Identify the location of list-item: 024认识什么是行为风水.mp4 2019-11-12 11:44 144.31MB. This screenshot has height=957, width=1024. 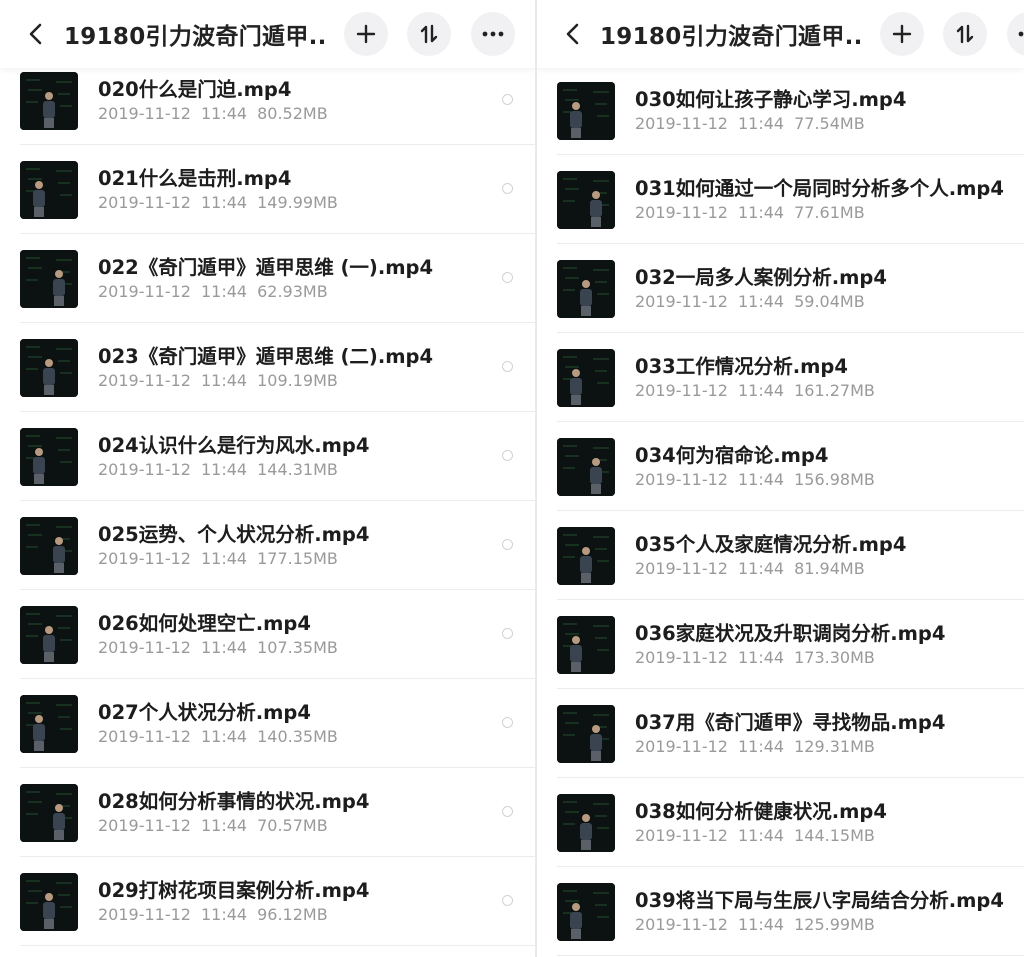
(277, 457).